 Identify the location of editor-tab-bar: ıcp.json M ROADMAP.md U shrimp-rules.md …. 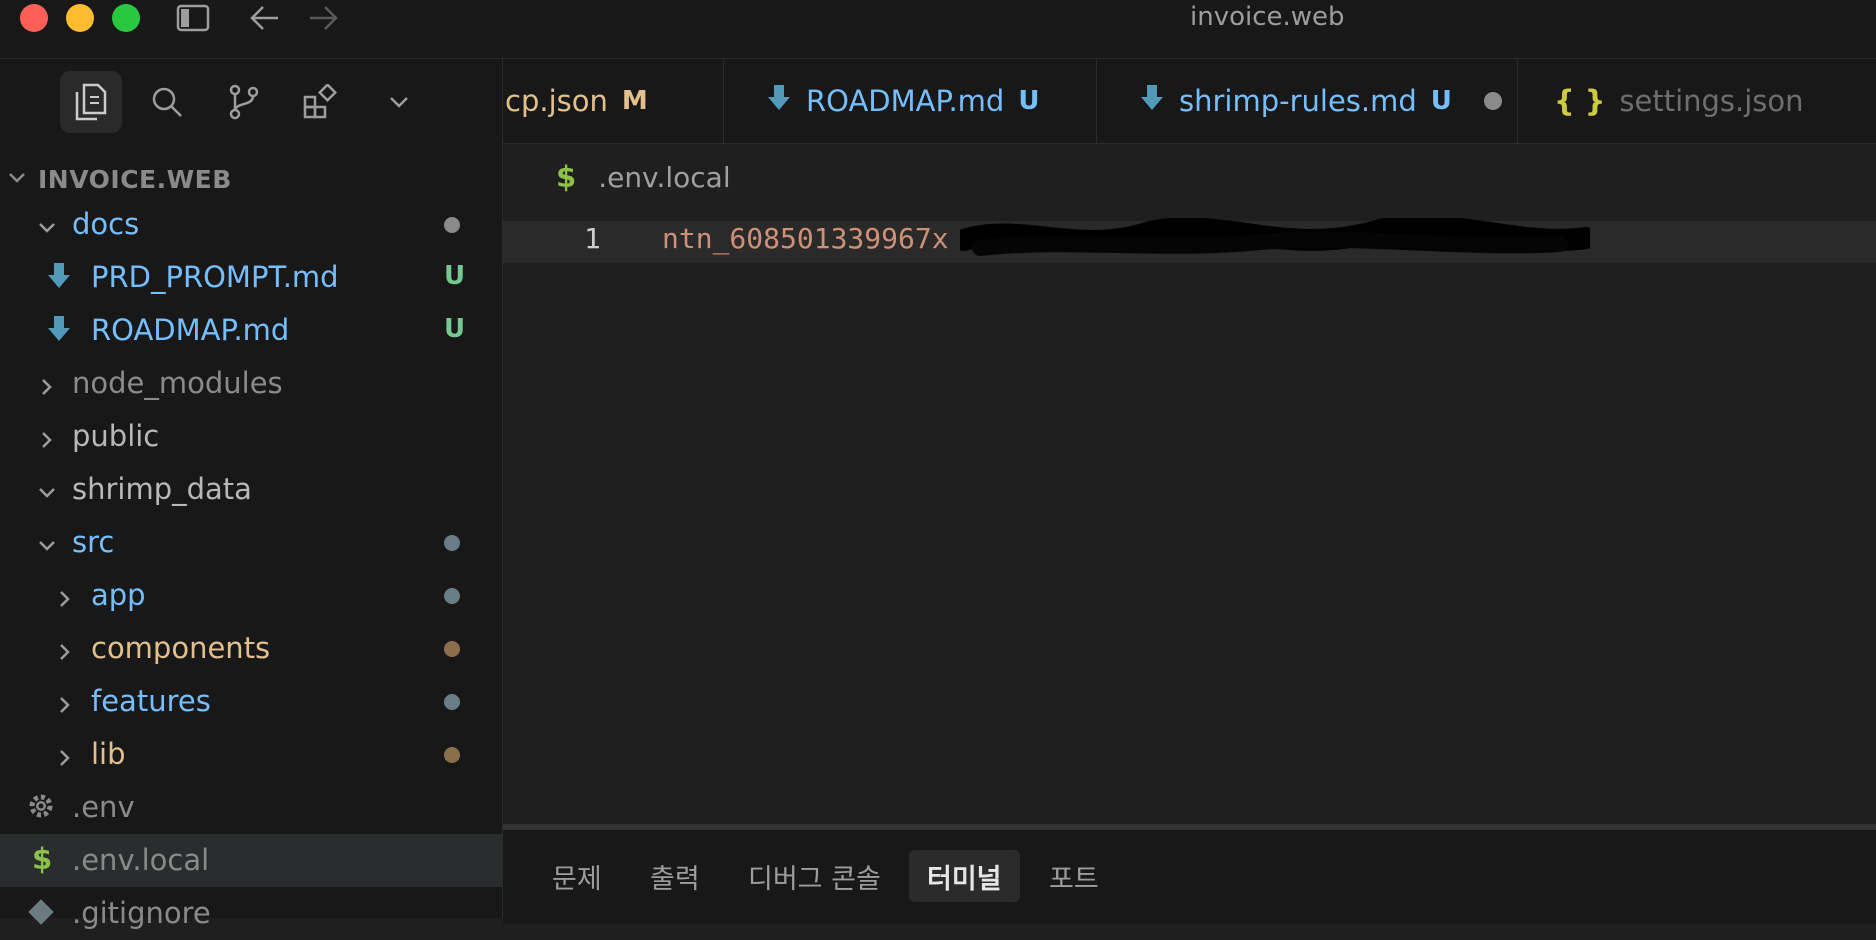
(1189, 101).